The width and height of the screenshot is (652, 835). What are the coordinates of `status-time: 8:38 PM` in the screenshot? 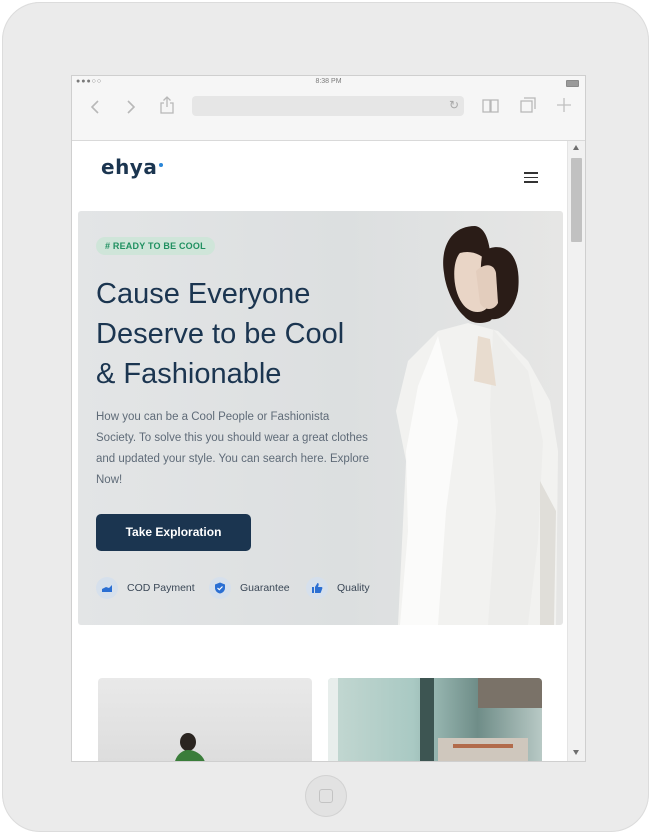 It's located at (328, 81).